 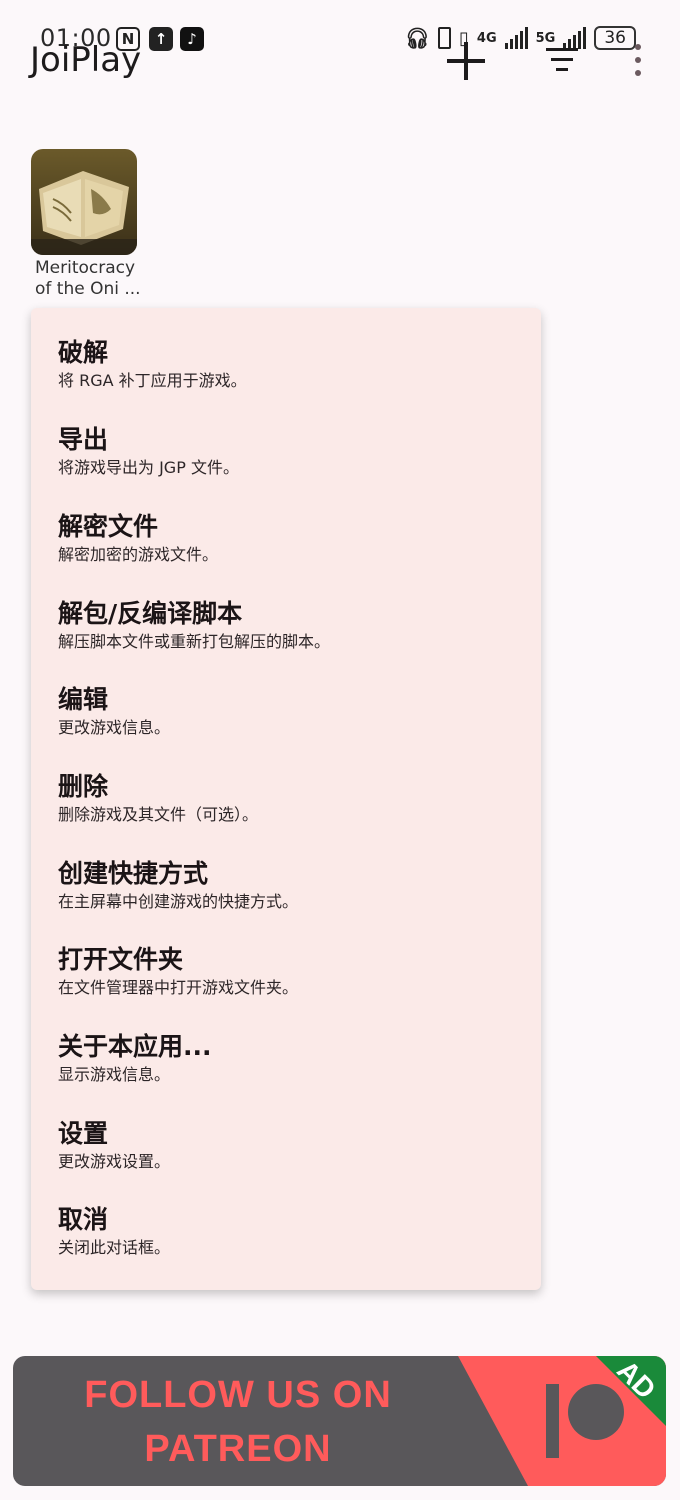 What do you see at coordinates (83, 786) in the screenshot?
I see `menu-item-title: 删除` at bounding box center [83, 786].